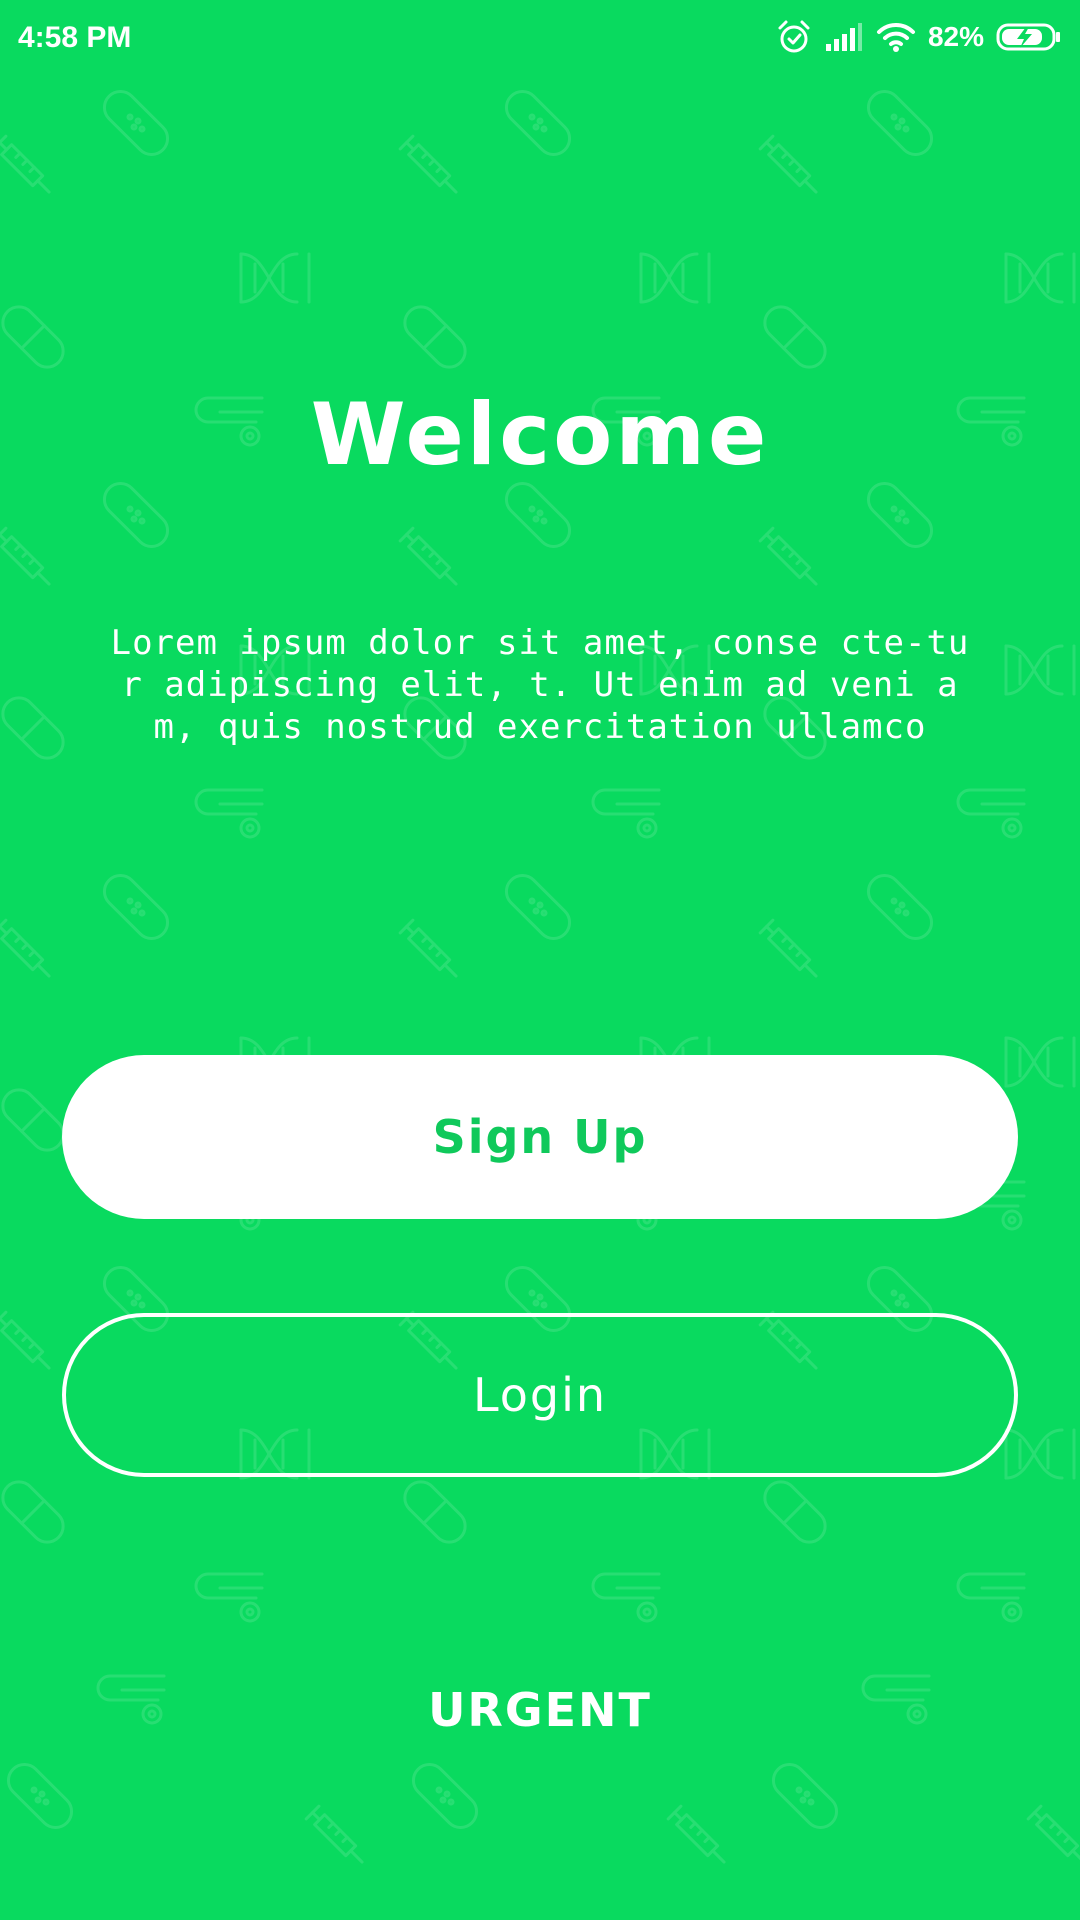  I want to click on status-icons: 82%, so click(913, 37).